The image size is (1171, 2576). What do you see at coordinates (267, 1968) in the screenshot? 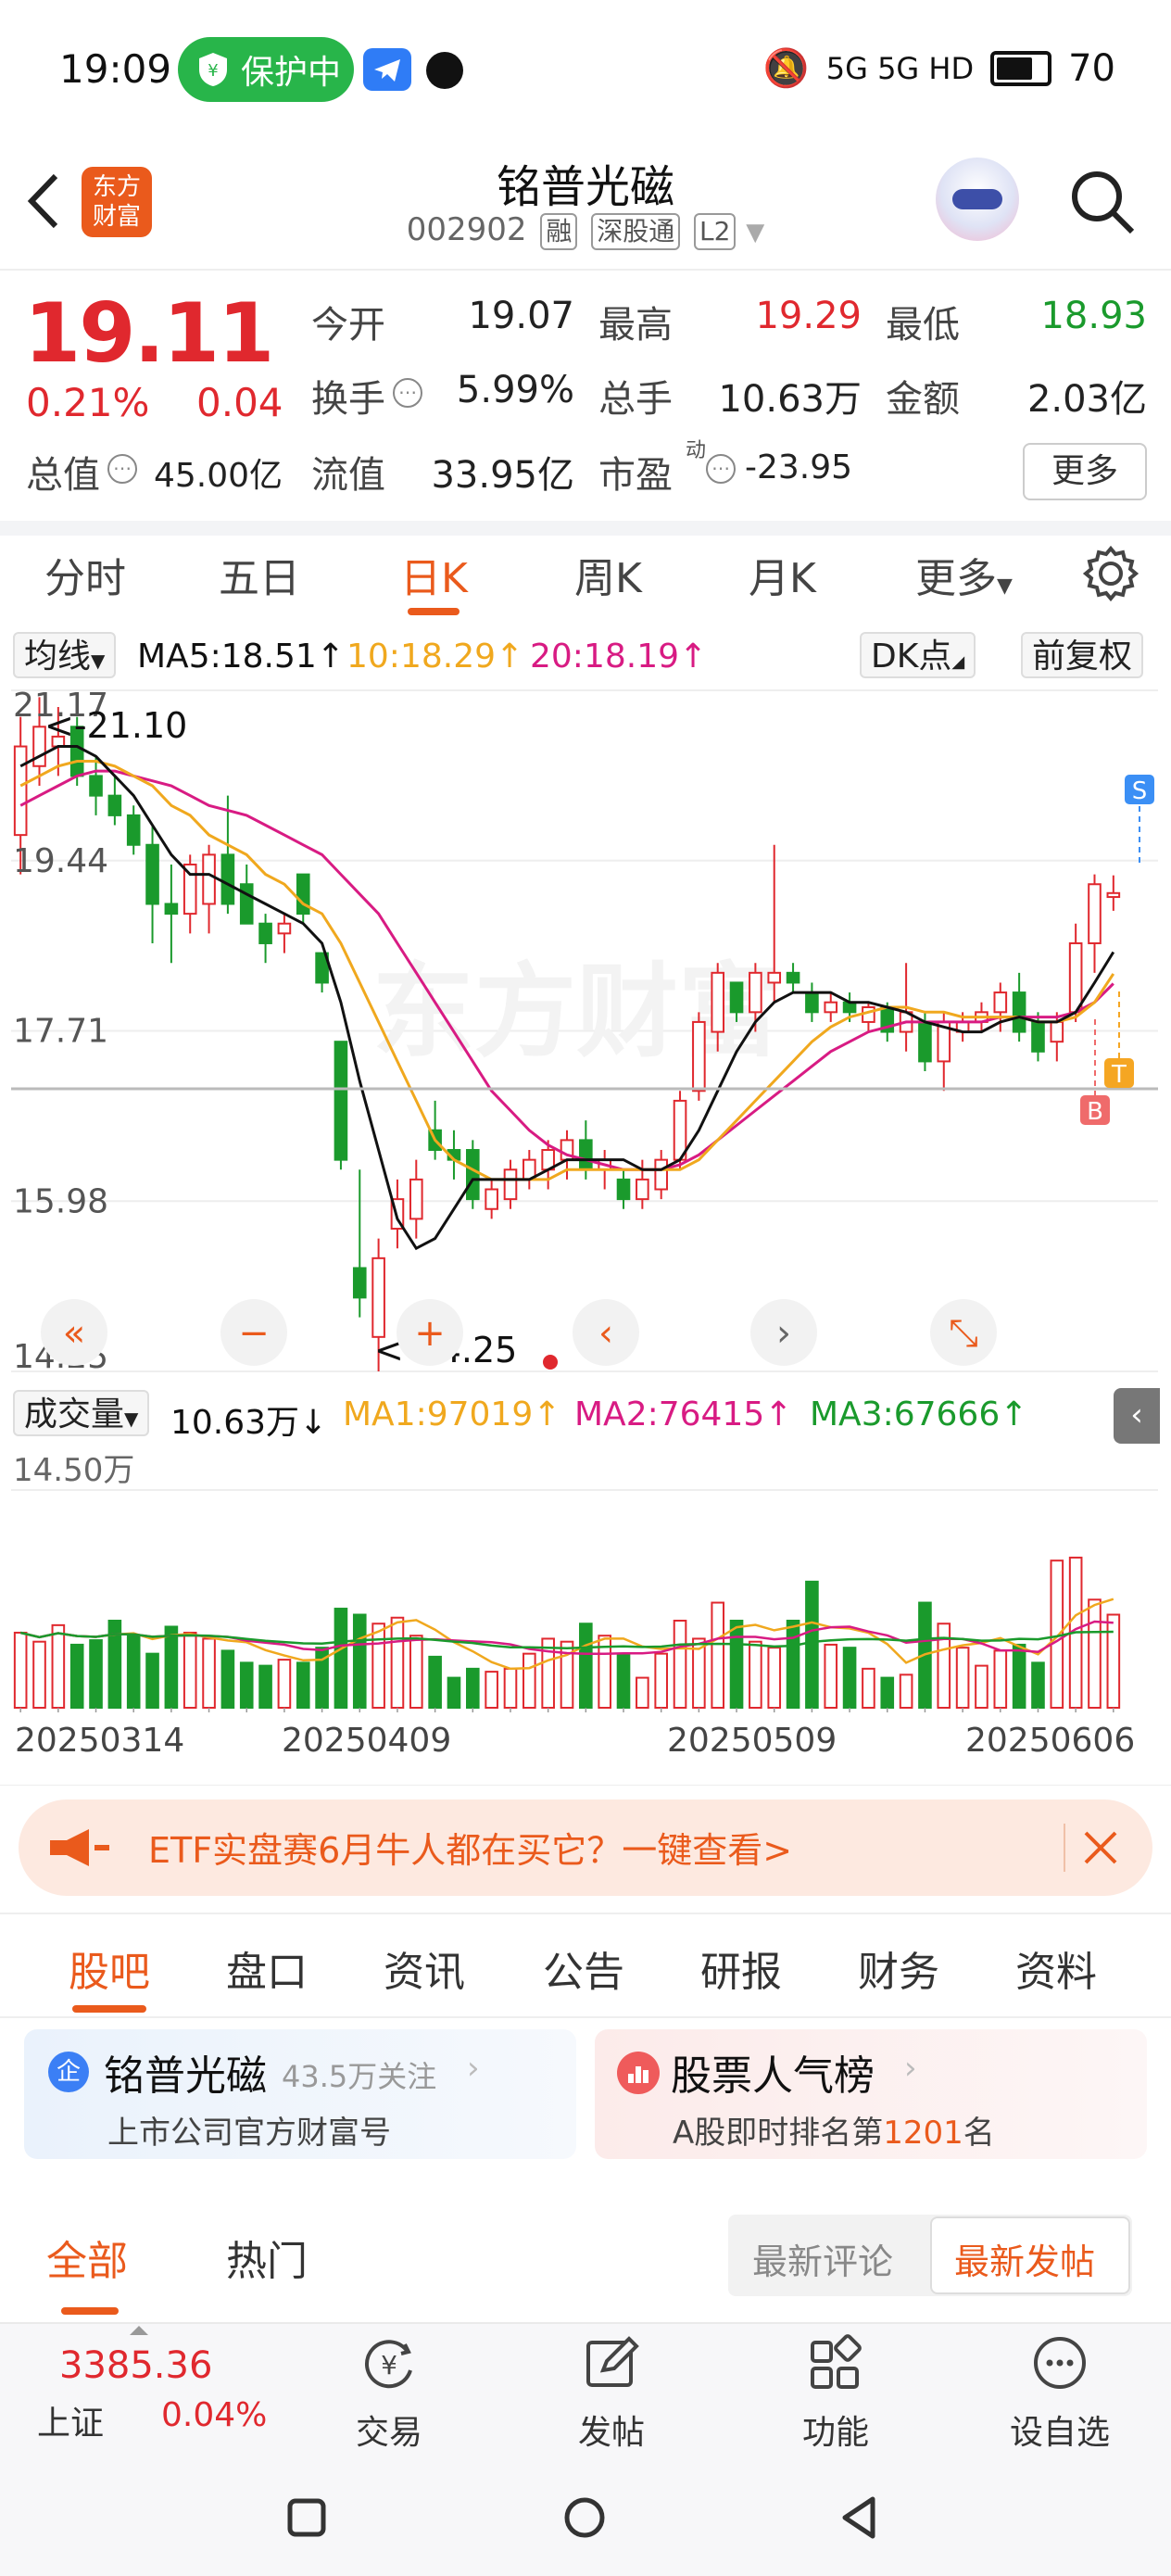
I see `tab-order-book: 盘口` at bounding box center [267, 1968].